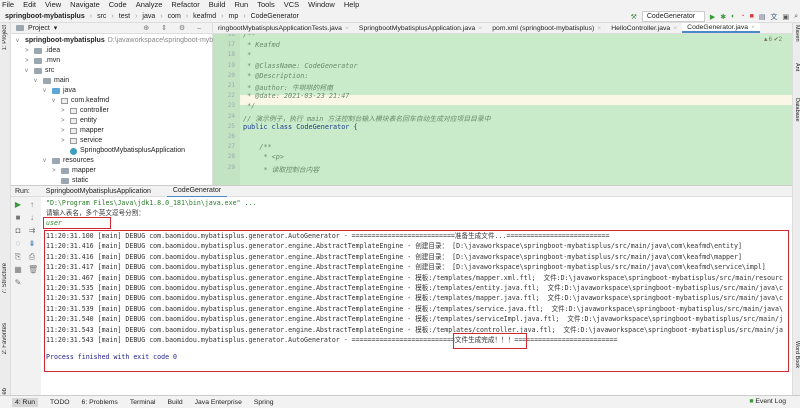 This screenshot has width=800, height=408. Describe the element at coordinates (233, 16) in the screenshot. I see `breadcrumb-item: mp` at that location.